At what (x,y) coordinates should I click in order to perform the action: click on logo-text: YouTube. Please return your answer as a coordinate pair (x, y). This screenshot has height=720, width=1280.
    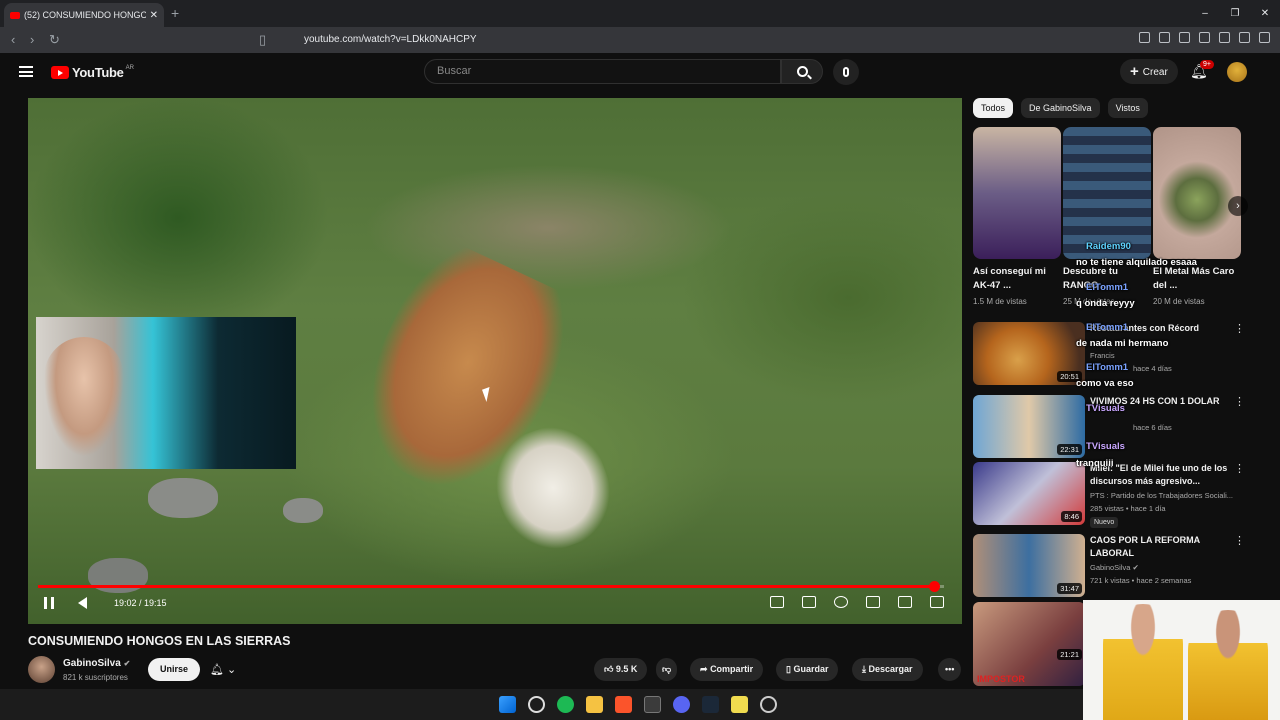
    Looking at the image, I should click on (98, 72).